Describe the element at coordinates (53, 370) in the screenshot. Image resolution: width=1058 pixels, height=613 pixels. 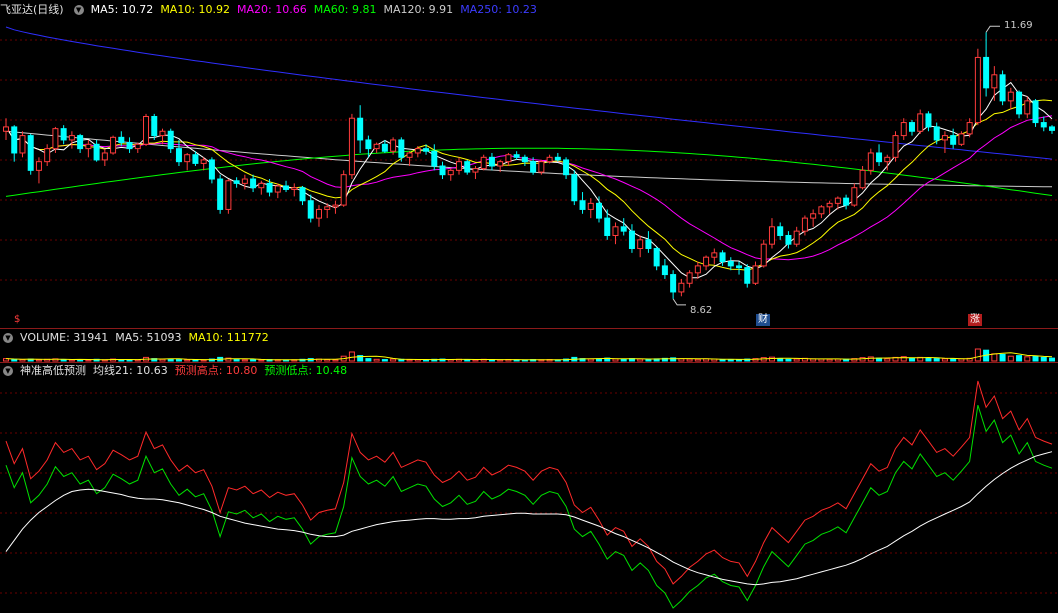
I see `indicator-title: 神准高低预测` at that location.